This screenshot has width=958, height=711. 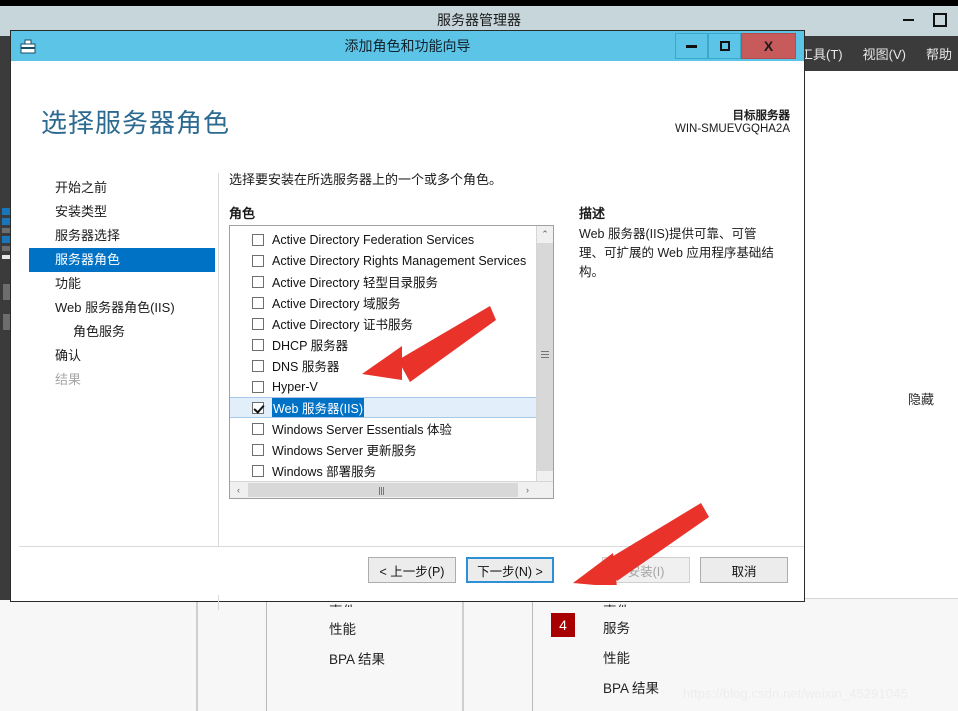 What do you see at coordinates (646, 570) in the screenshot?
I see `install-button: 安装(I)` at bounding box center [646, 570].